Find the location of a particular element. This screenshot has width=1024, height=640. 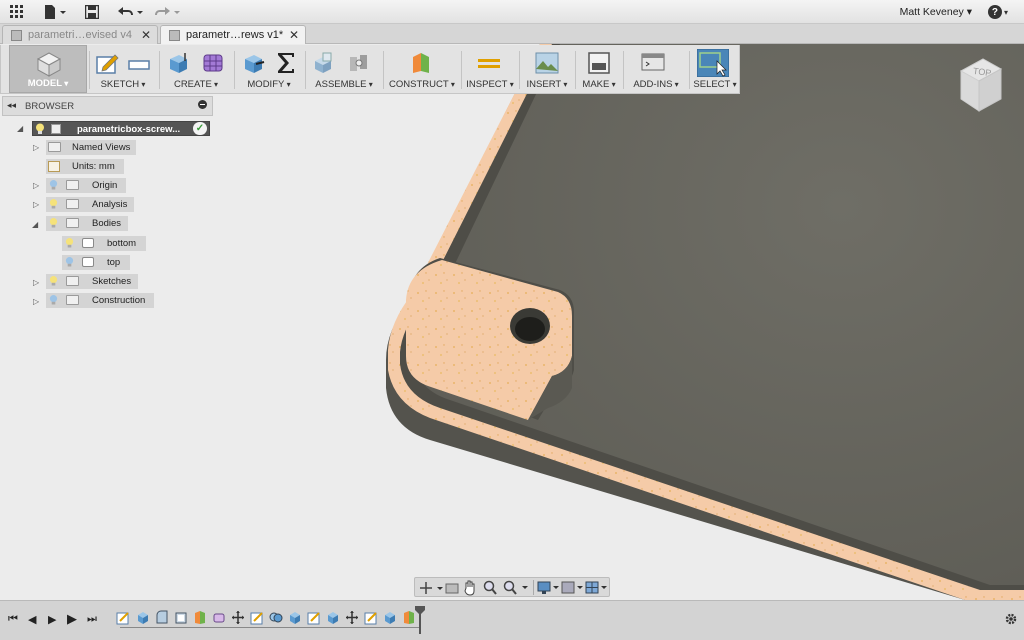

user-menu: Matt Keveney ▾ is located at coordinates (936, 12).